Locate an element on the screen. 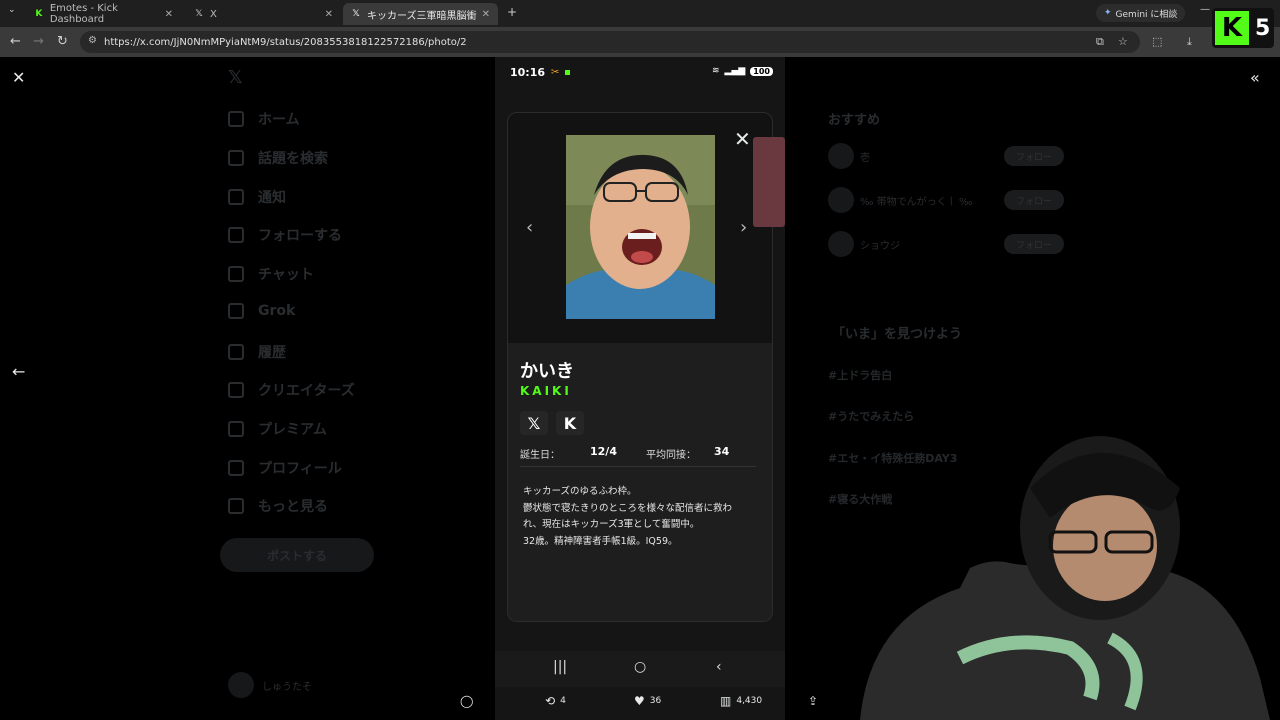 The width and height of the screenshot is (1280, 720). sidebar-item-profile: プロフィール is located at coordinates (285, 468).